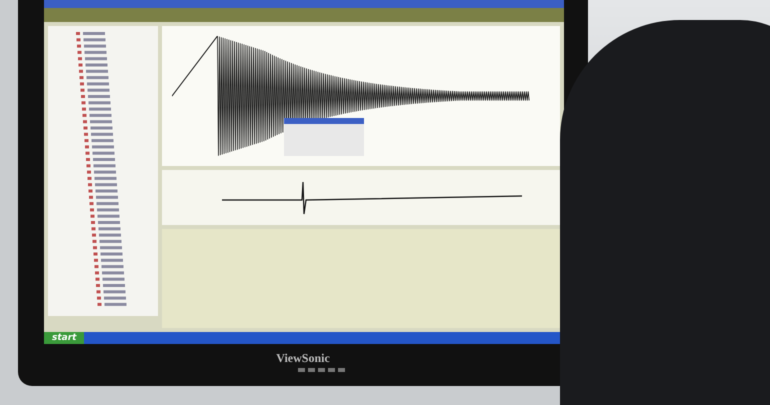 This screenshot has height=405, width=770. Describe the element at coordinates (323, 370) in the screenshot. I see `monitor-buttons-drawing` at that location.